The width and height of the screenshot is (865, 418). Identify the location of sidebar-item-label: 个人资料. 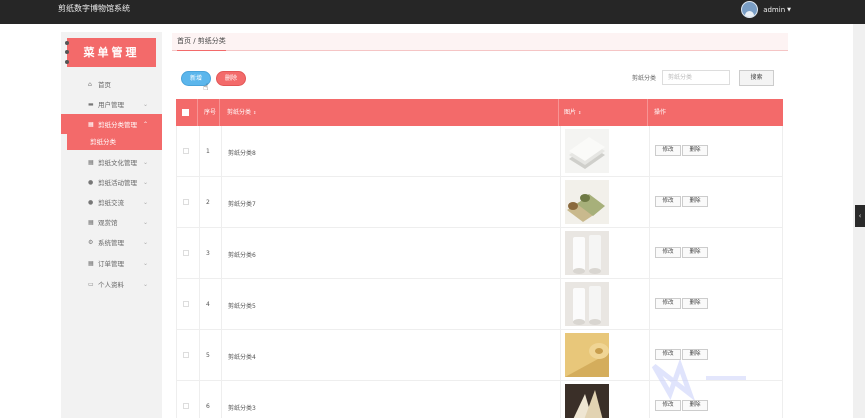
(111, 285).